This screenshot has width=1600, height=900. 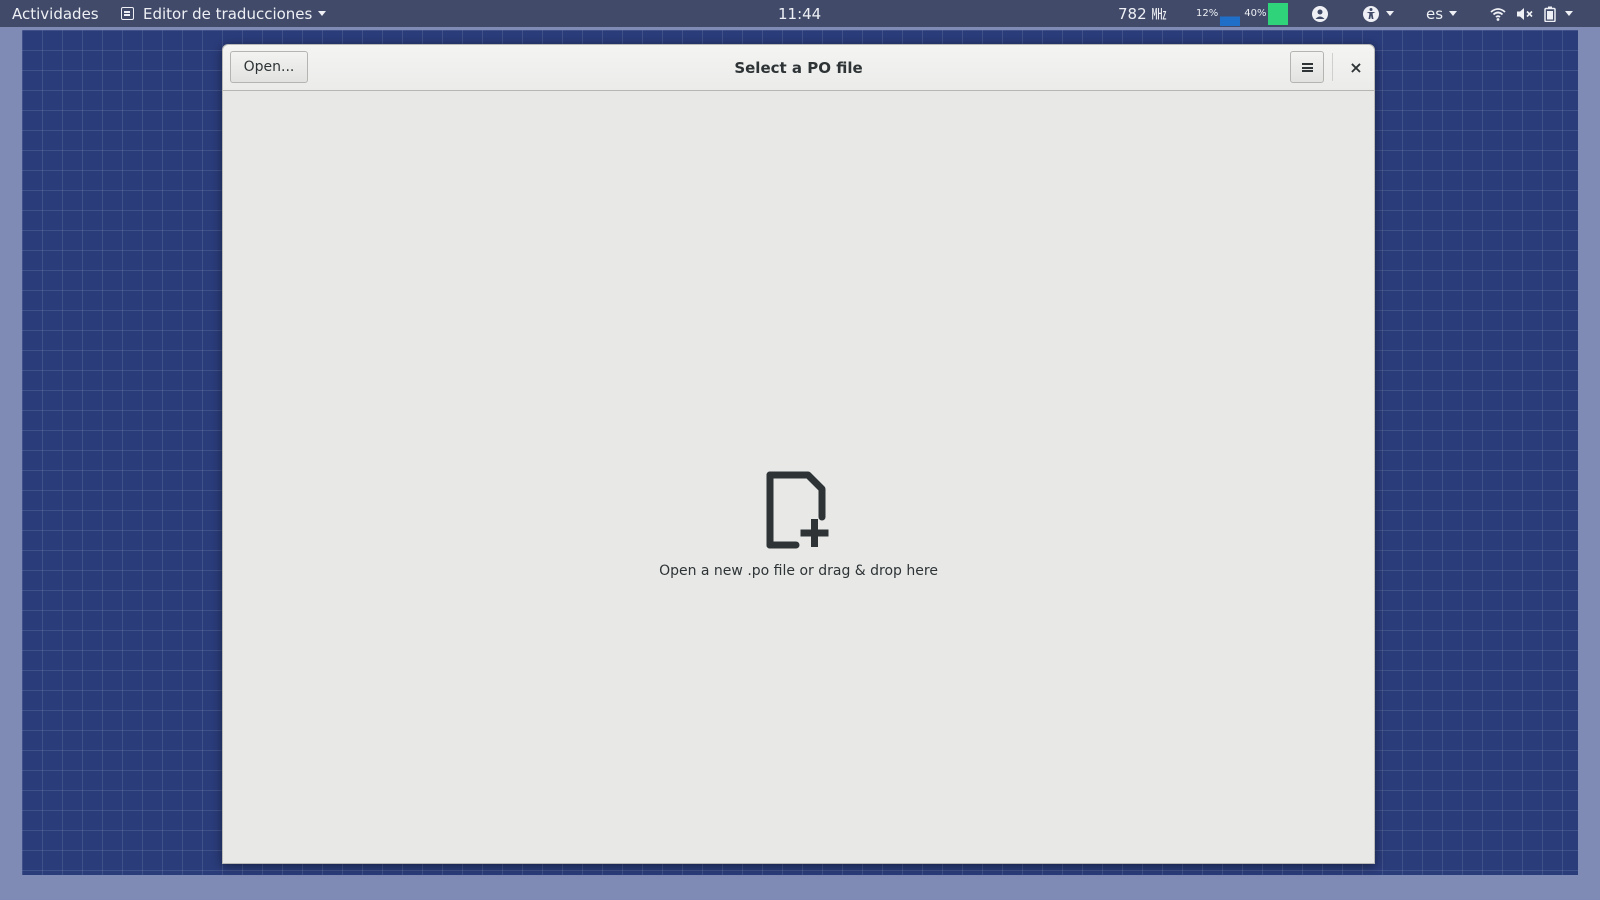 What do you see at coordinates (1498, 14) in the screenshot?
I see `wifi-icon` at bounding box center [1498, 14].